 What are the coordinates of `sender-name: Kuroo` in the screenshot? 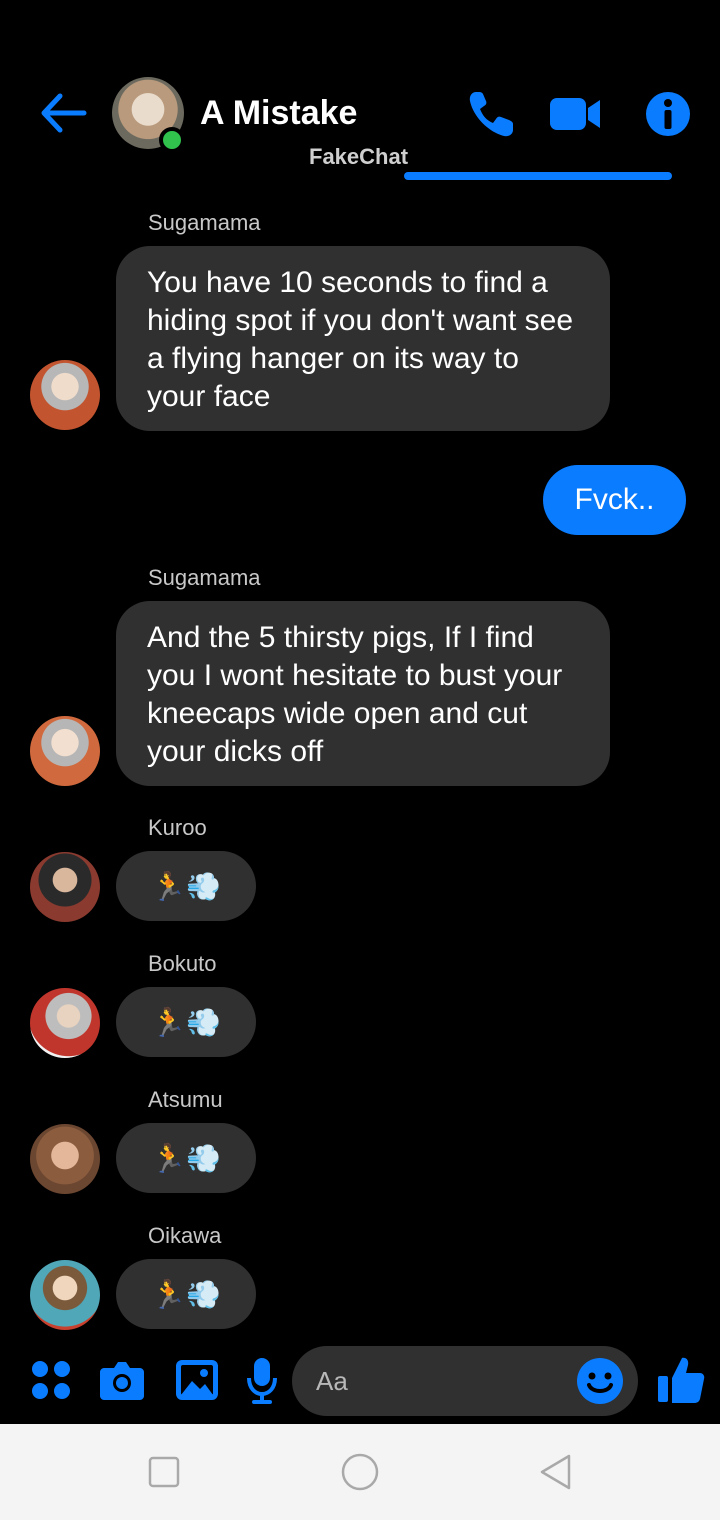 It's located at (177, 827).